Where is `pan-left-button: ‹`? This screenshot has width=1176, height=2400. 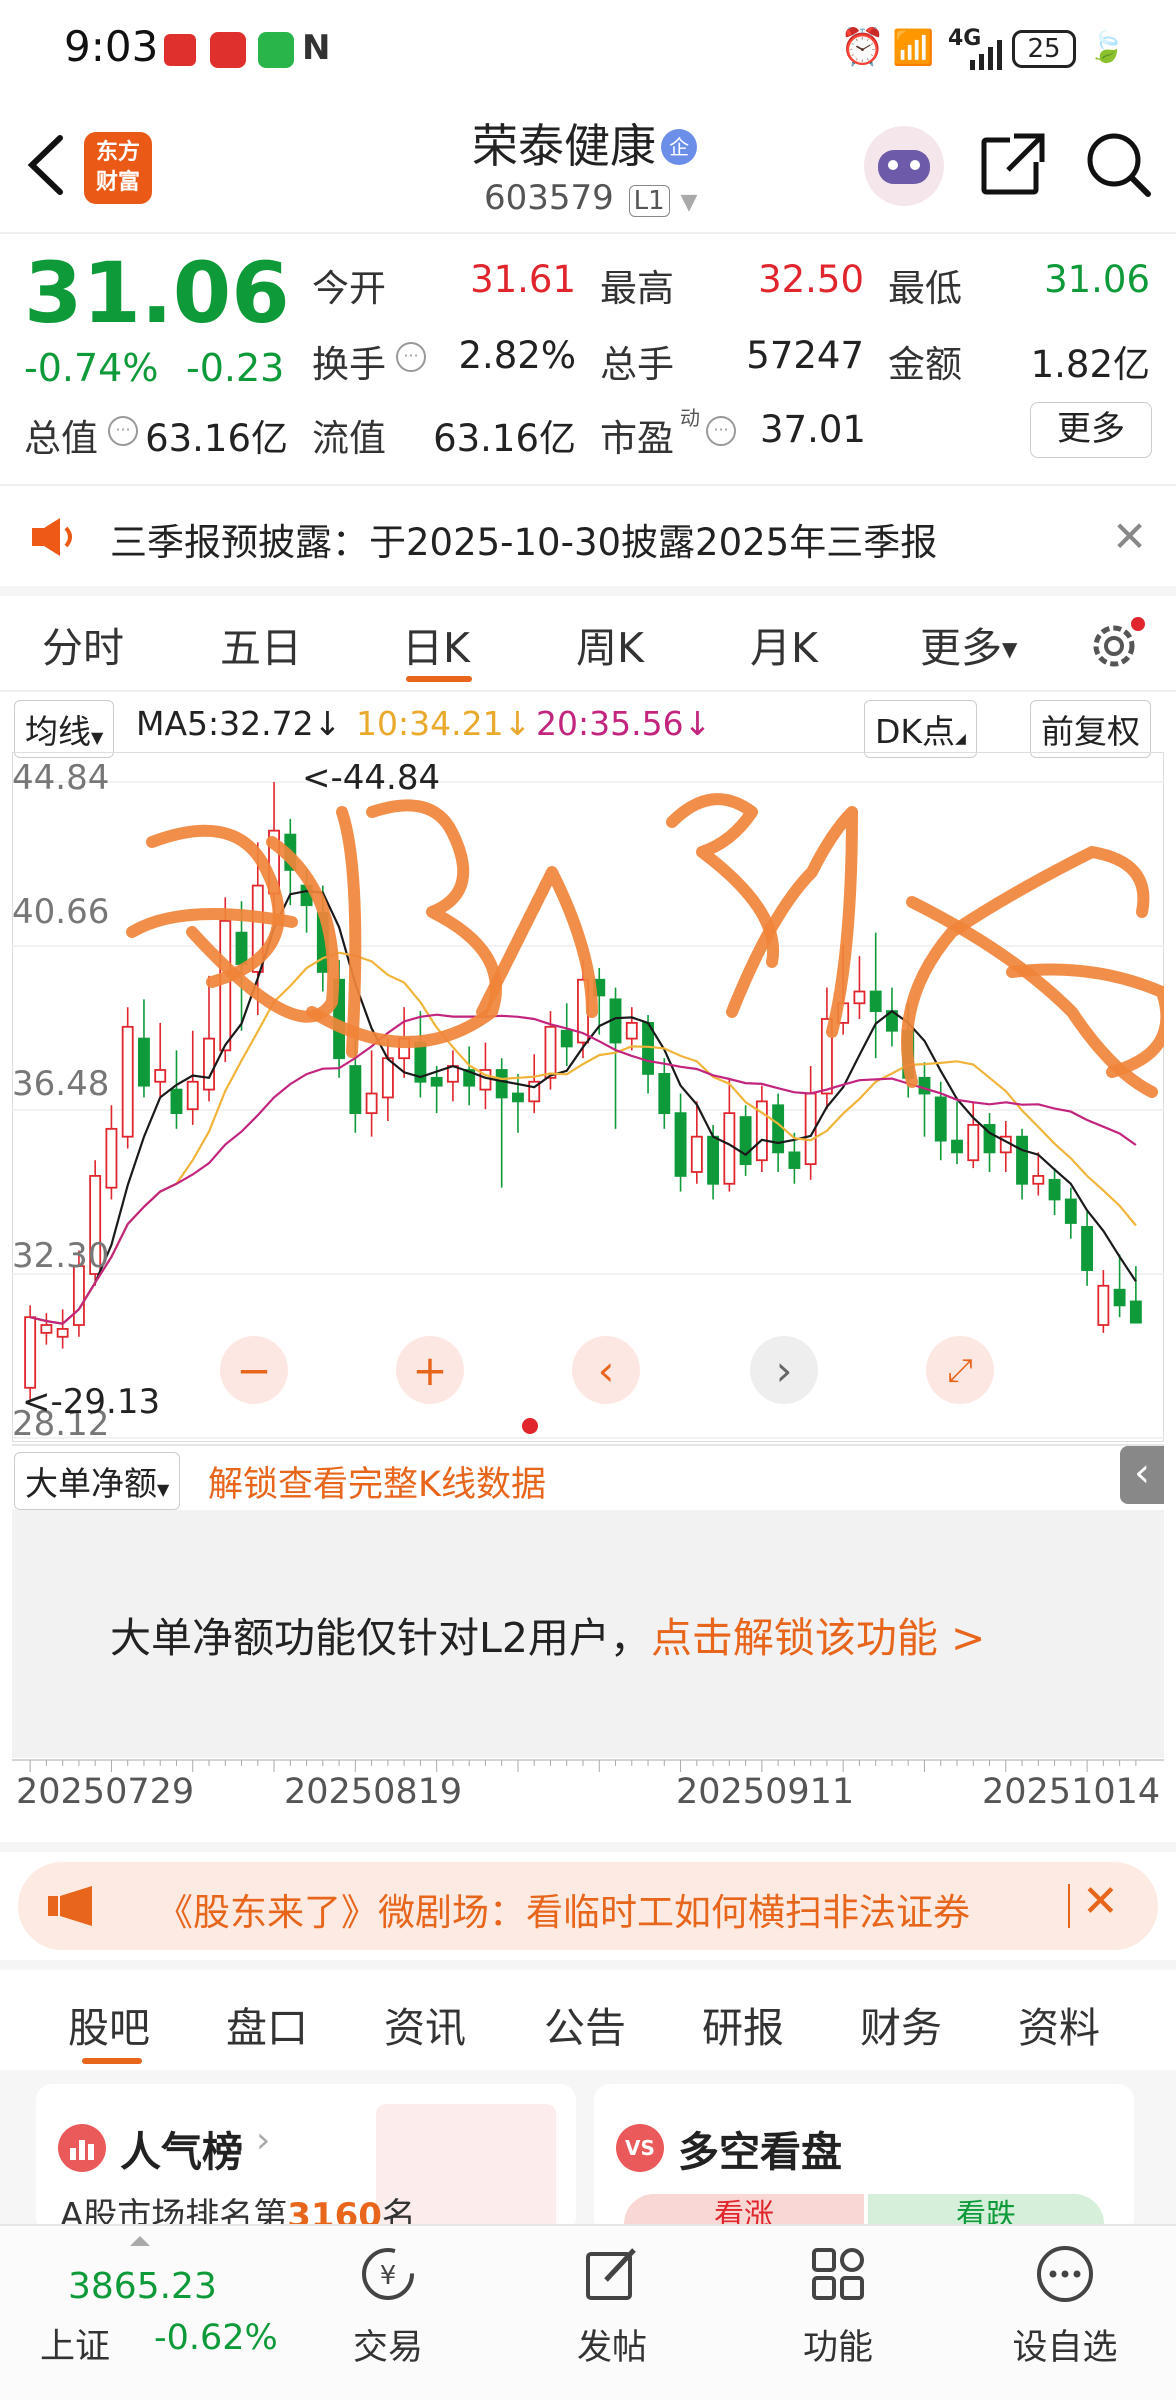 pan-left-button: ‹ is located at coordinates (606, 1370).